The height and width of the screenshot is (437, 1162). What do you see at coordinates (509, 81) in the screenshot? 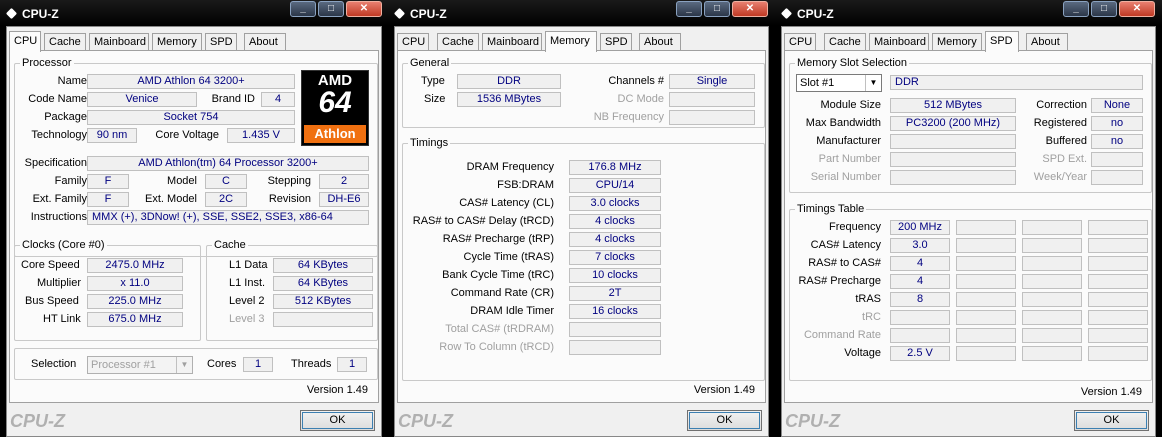
I see `type-value: DDR` at bounding box center [509, 81].